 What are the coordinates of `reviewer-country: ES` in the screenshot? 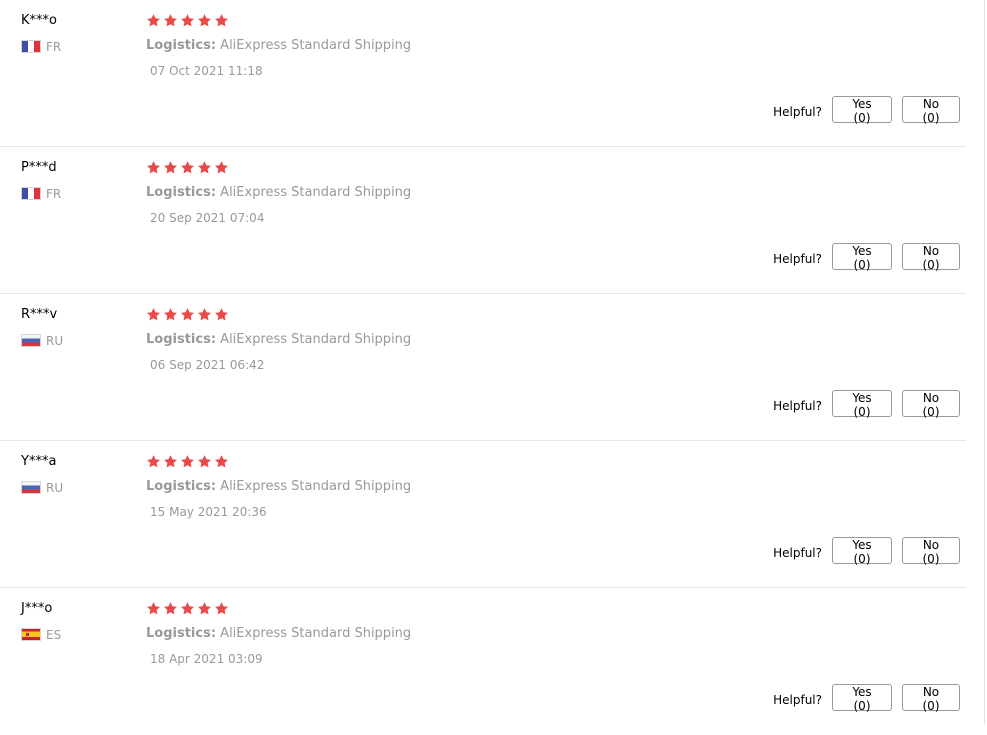 It's located at (41, 634).